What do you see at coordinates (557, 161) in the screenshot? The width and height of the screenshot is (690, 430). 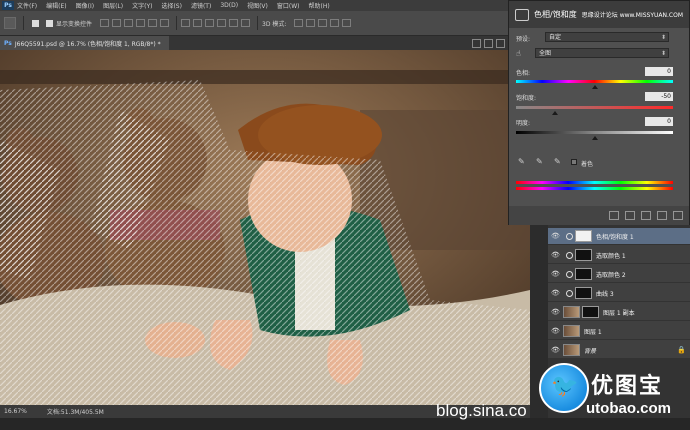 I see `eyedropper-minus-icon: ✎` at bounding box center [557, 161].